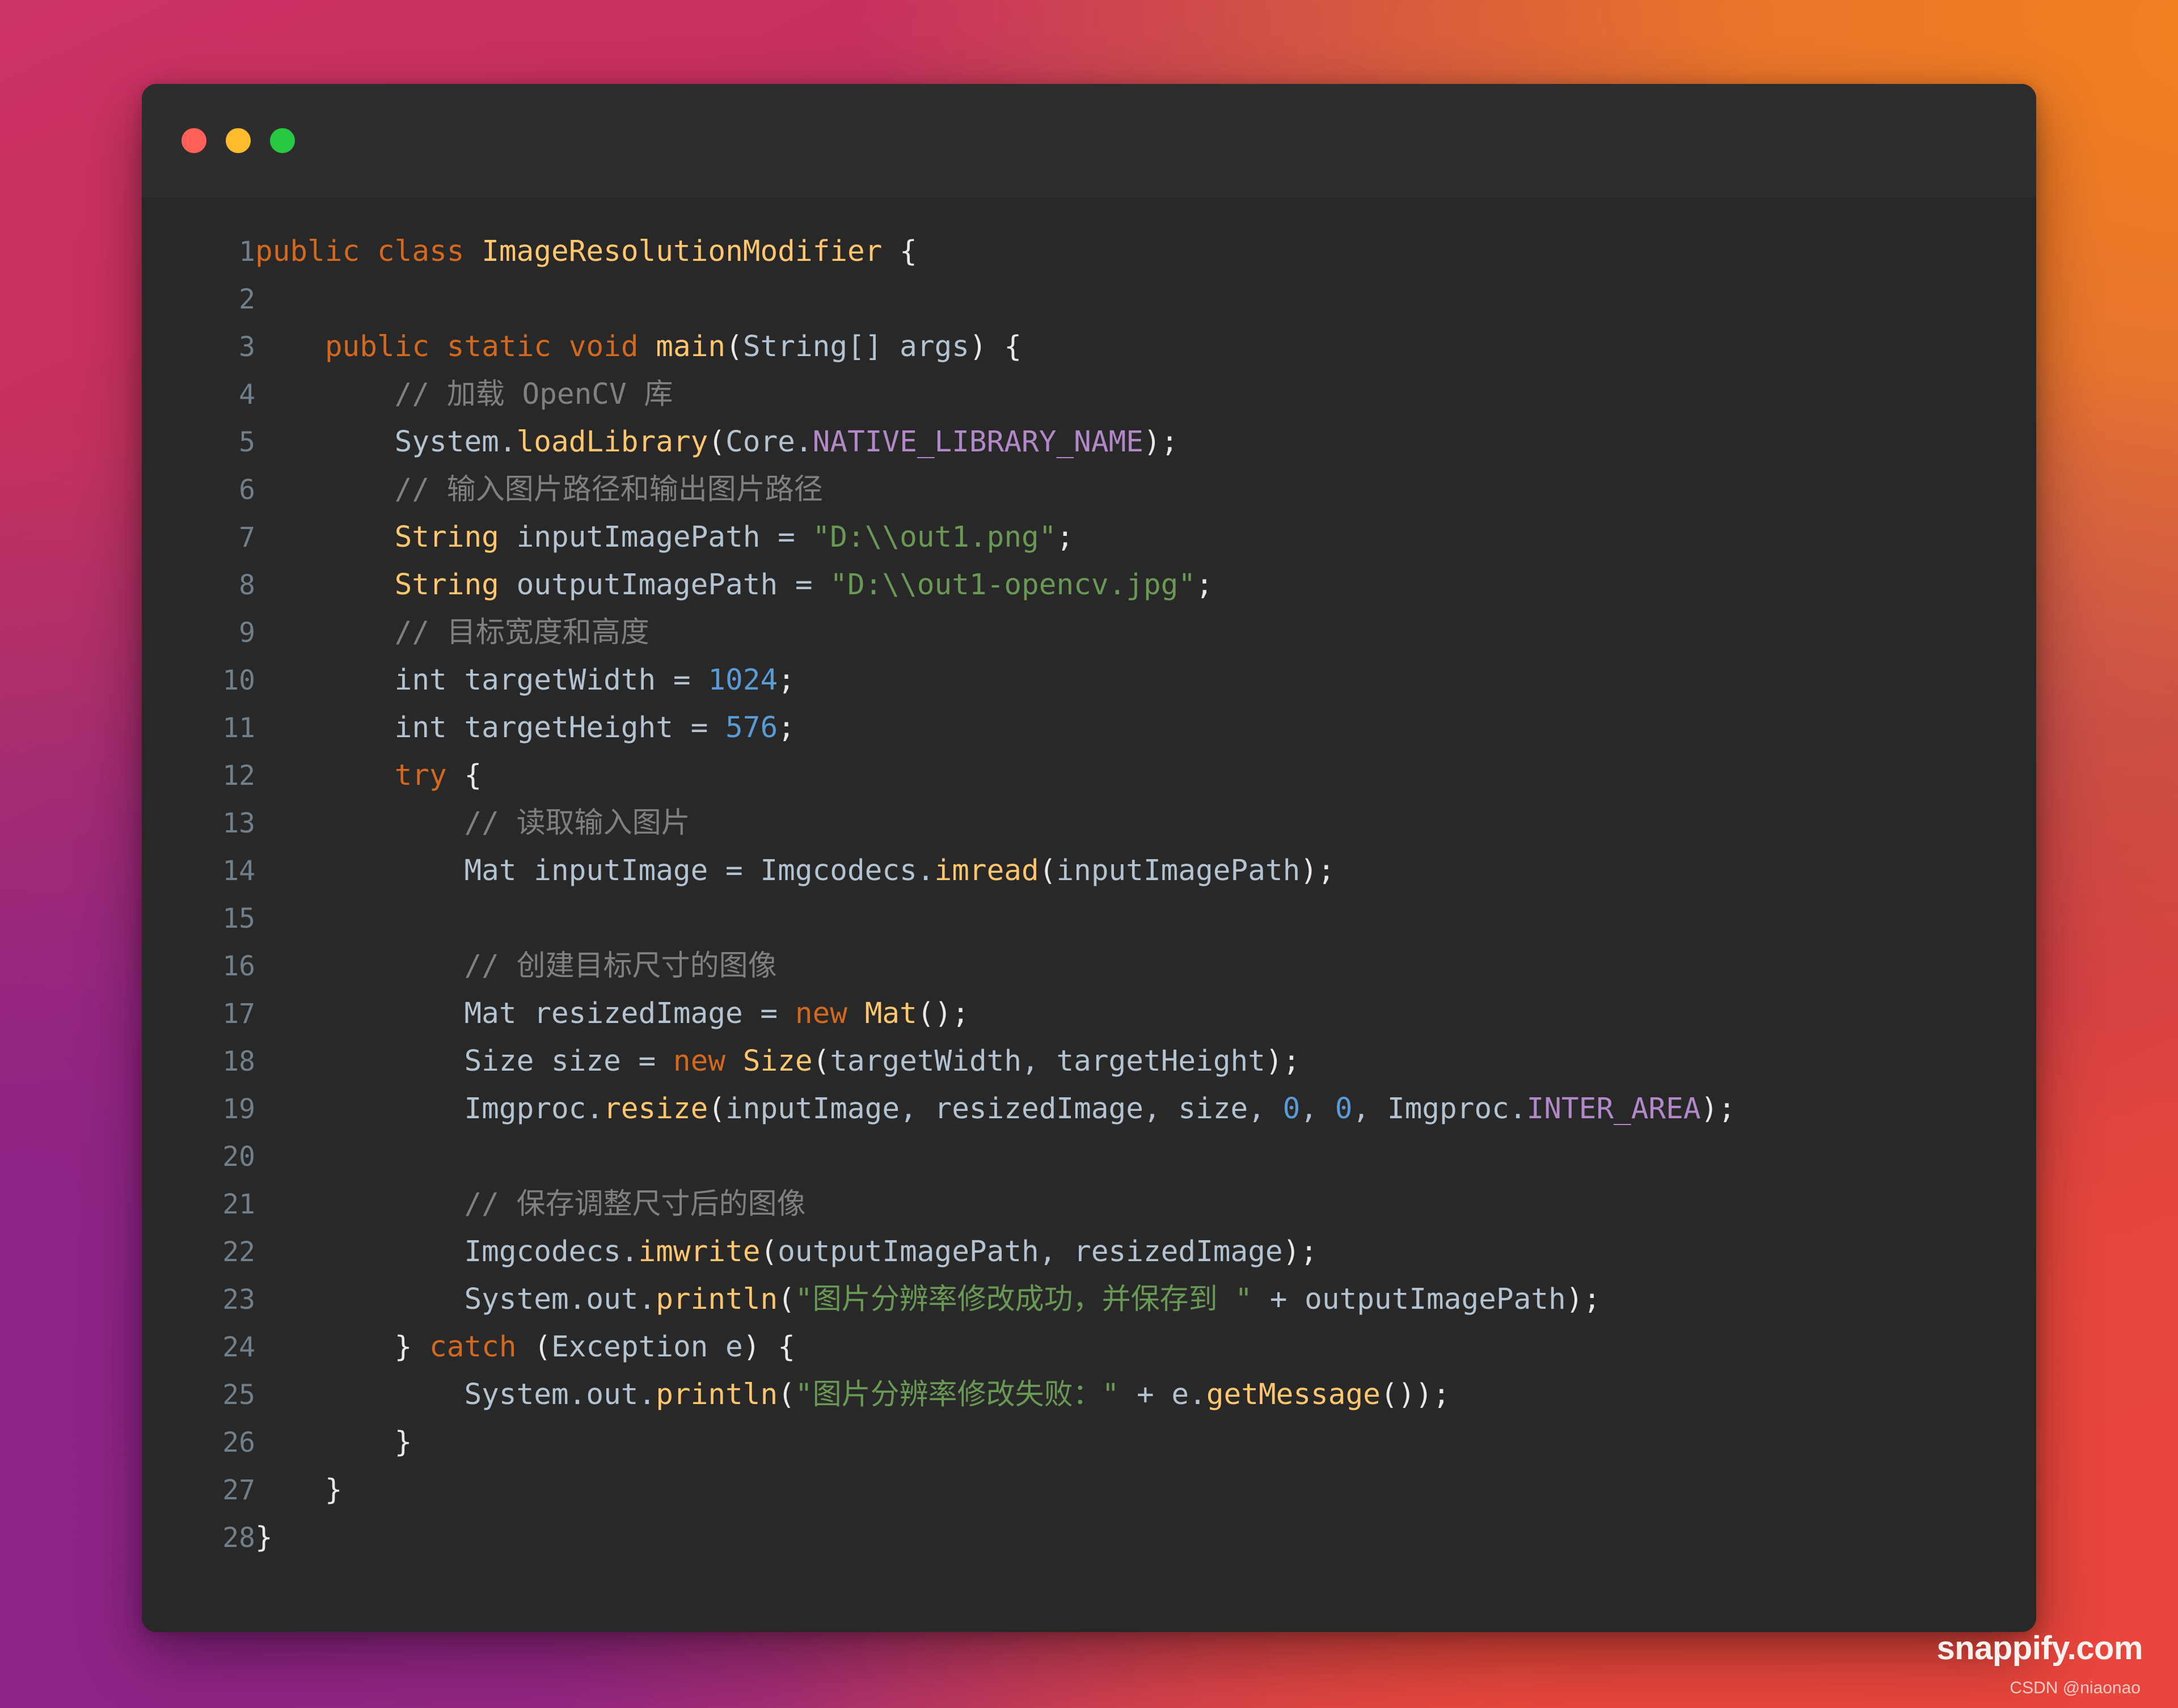  I want to click on token-cmt: // 输入图片路径和输出图片路径, so click(608, 490).